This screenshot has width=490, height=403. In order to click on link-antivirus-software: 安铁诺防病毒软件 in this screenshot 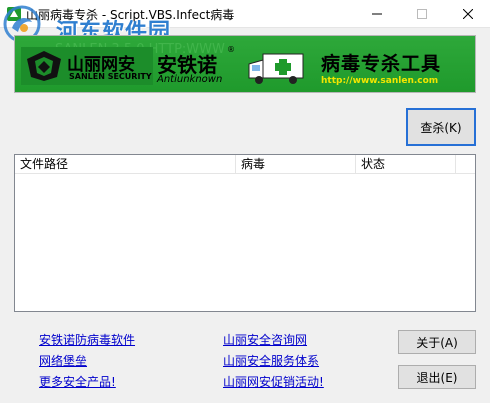, I will do `click(87, 339)`.